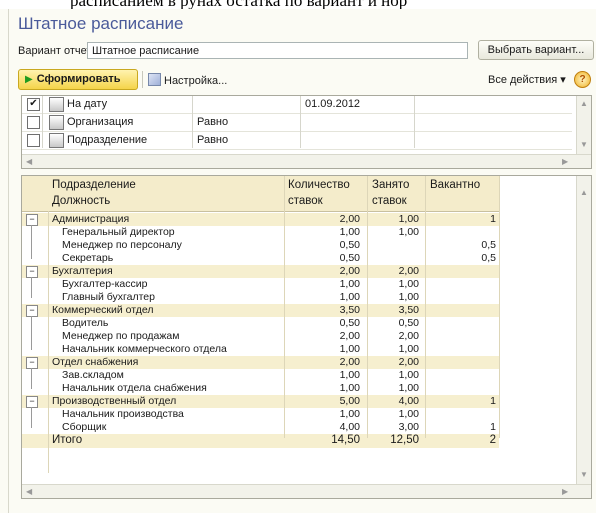 The height and width of the screenshot is (513, 596). Describe the element at coordinates (260, 427) in the screenshot. I see `position-row: Сборщик 4,00 3,00 1` at that location.